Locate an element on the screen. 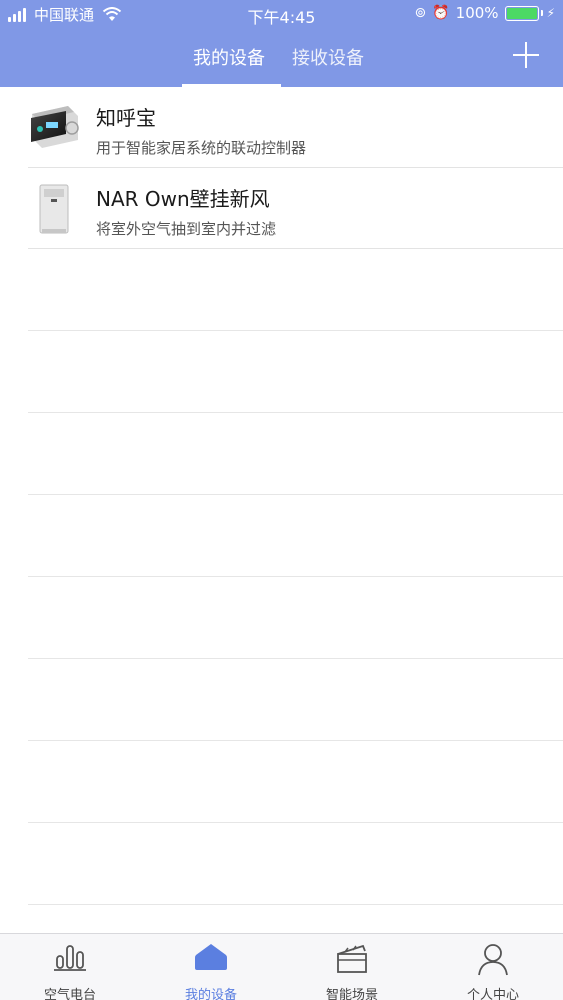 The width and height of the screenshot is (563, 1000). tabbar-item-smart-scenes: 智能场景 is located at coordinates (352, 967).